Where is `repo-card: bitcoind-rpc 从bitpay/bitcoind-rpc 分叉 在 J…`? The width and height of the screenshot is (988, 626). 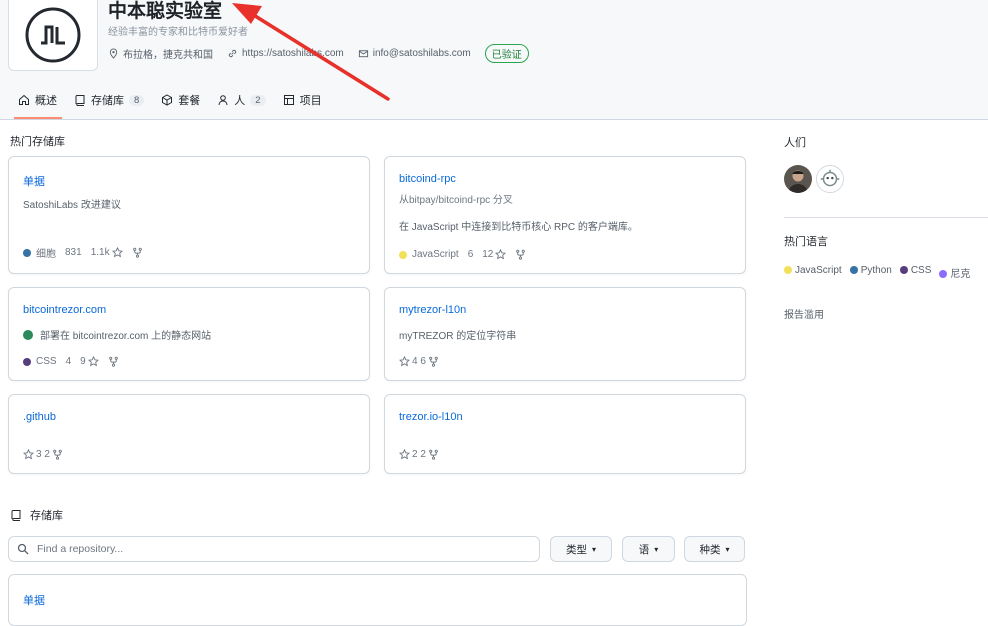
repo-card: bitcoind-rpc 从bitpay/bitcoind-rpc 分叉 在 J… is located at coordinates (565, 215).